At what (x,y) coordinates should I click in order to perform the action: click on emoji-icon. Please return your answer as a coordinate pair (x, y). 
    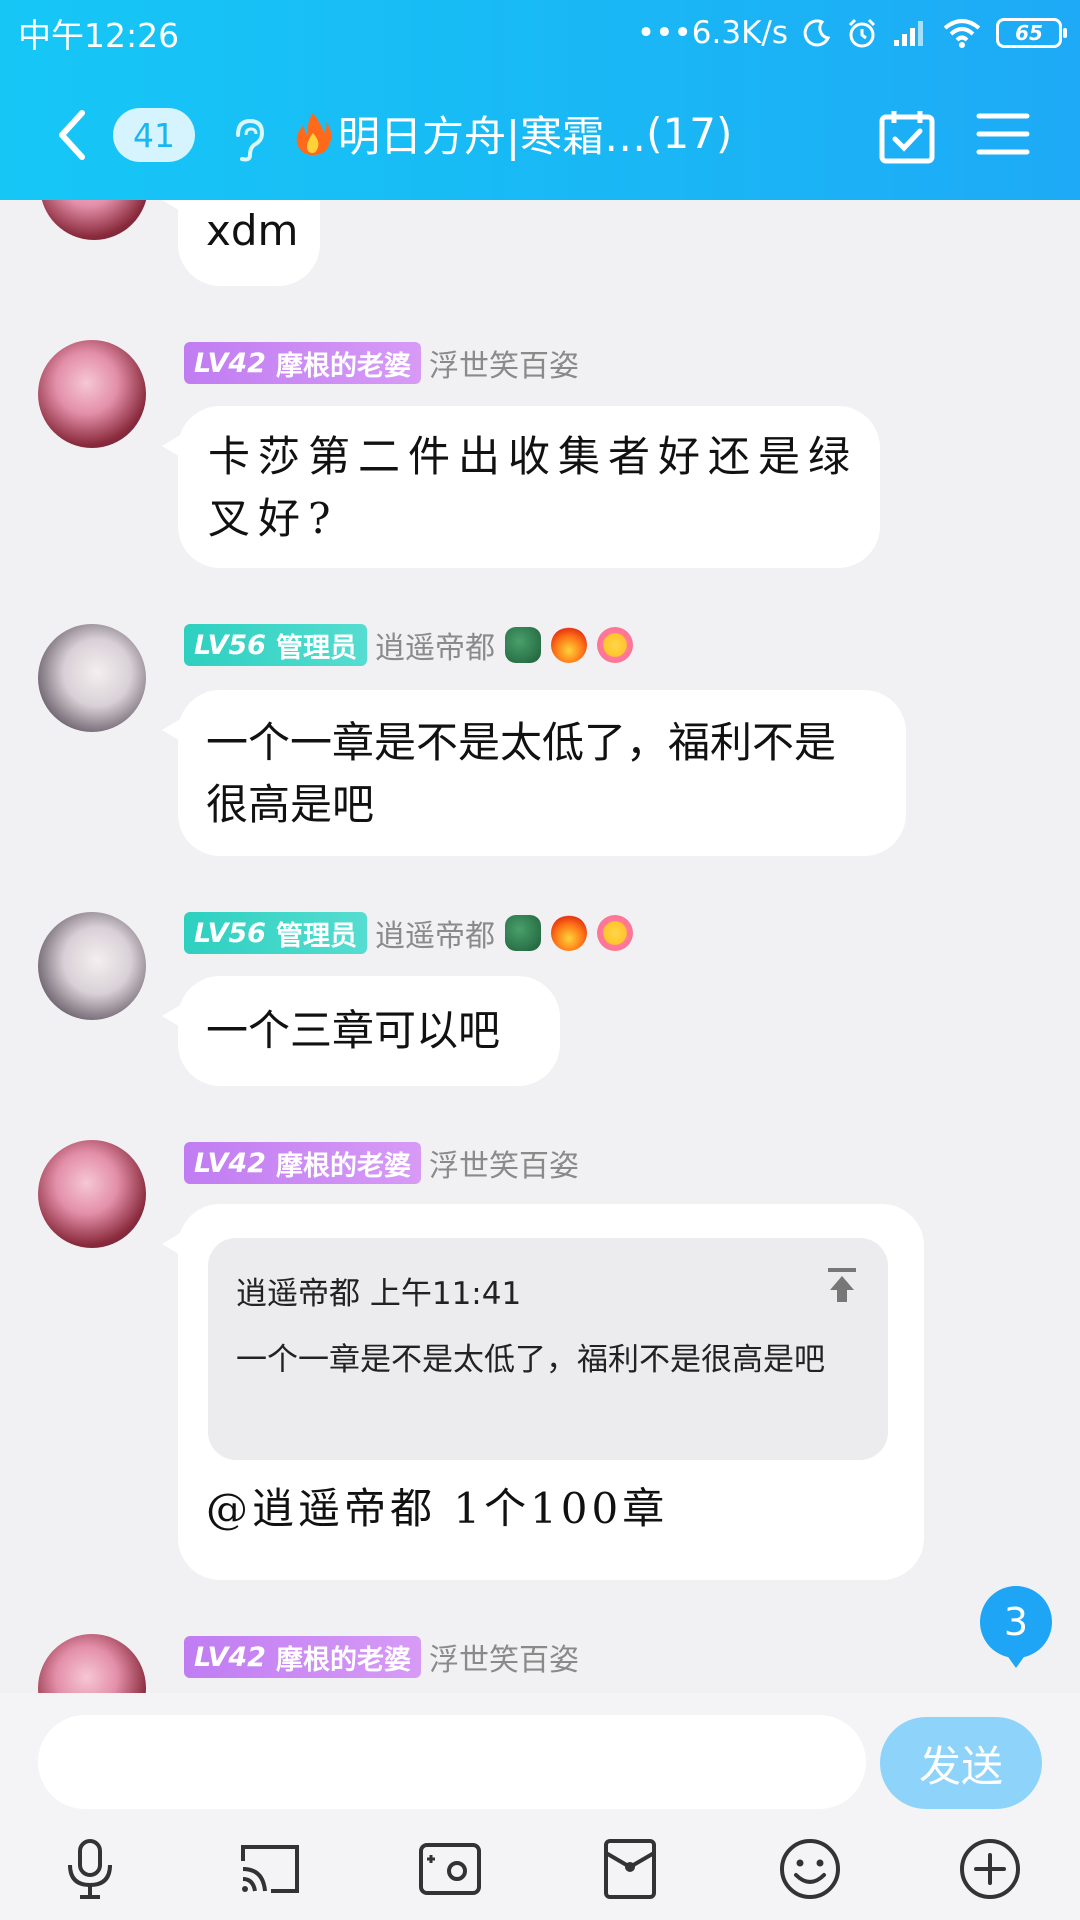
    Looking at the image, I should click on (810, 1869).